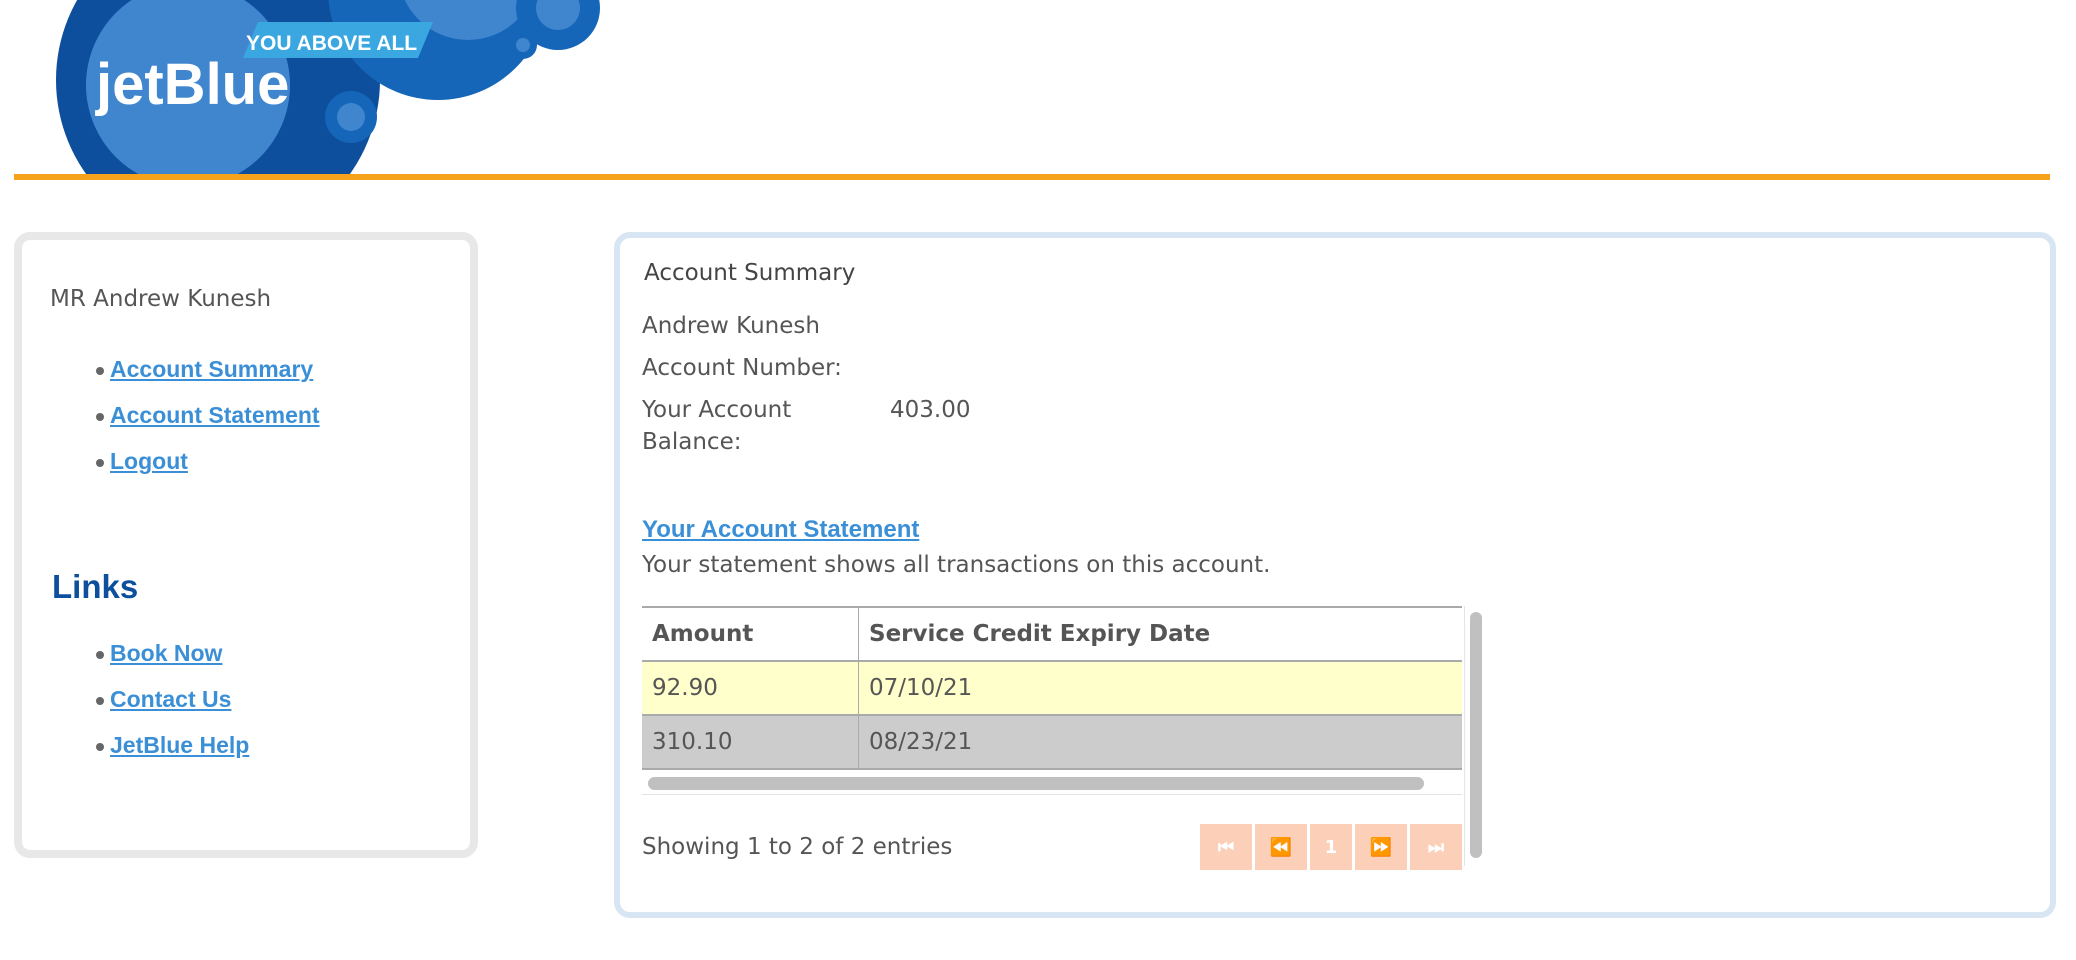  I want to click on nav-item-account-statement: Account Statement, so click(185, 425).